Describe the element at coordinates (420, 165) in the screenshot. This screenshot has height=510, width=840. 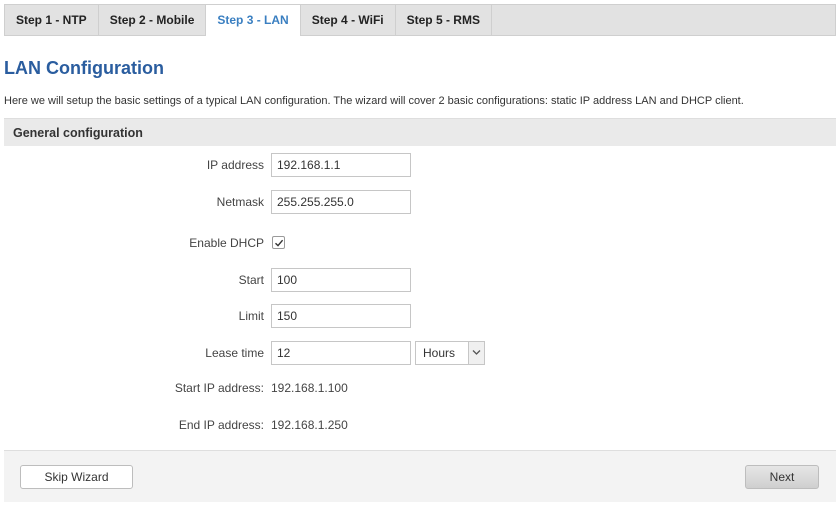
I see `ip-address-row: IP address` at that location.